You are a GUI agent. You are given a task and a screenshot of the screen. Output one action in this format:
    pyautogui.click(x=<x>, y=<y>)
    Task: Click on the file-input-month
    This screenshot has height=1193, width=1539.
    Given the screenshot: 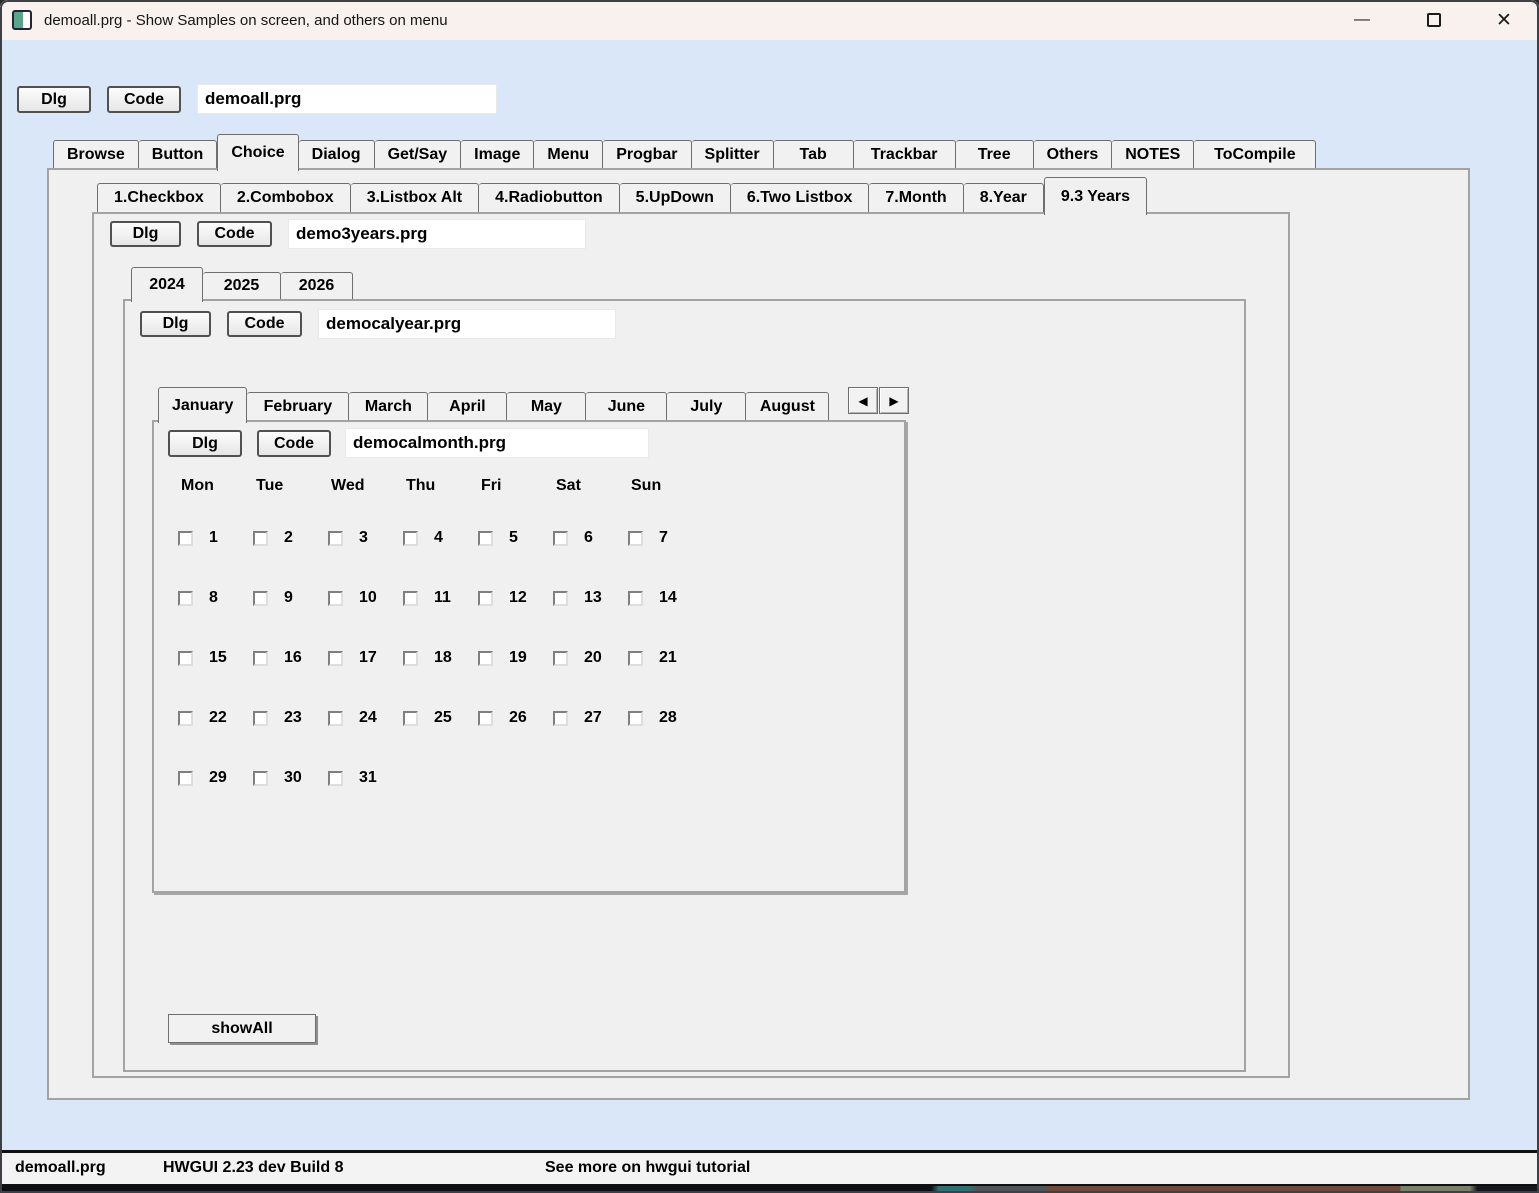 What is the action you would take?
    pyautogui.click(x=497, y=443)
    